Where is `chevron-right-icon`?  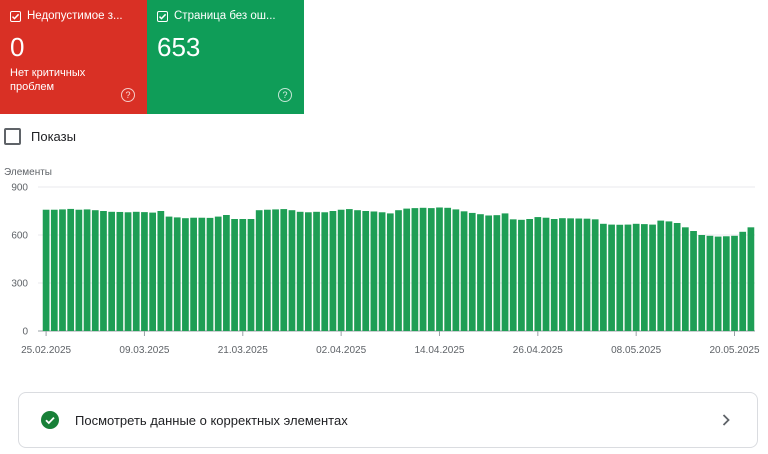 chevron-right-icon is located at coordinates (726, 420).